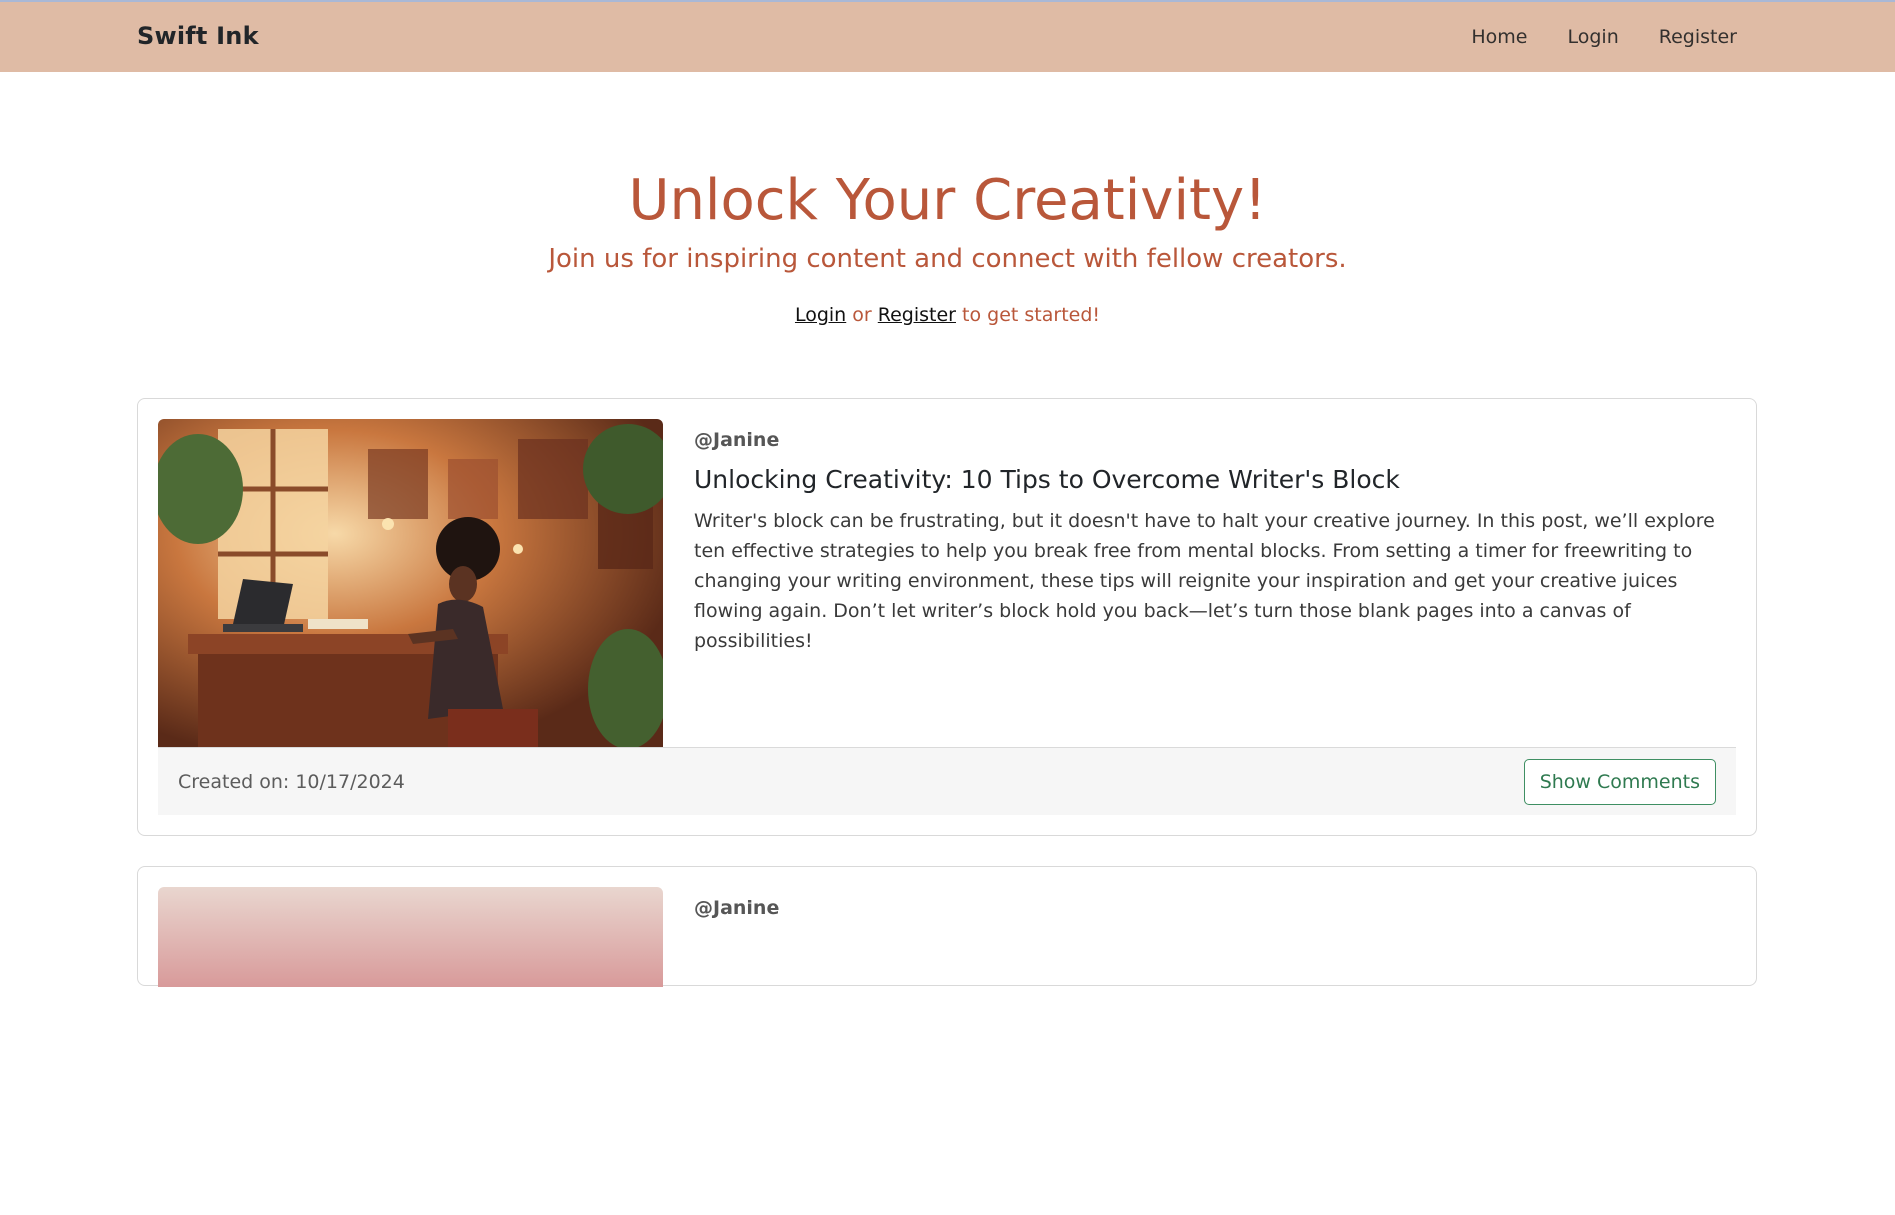  I want to click on cta-or-text: or, so click(862, 315).